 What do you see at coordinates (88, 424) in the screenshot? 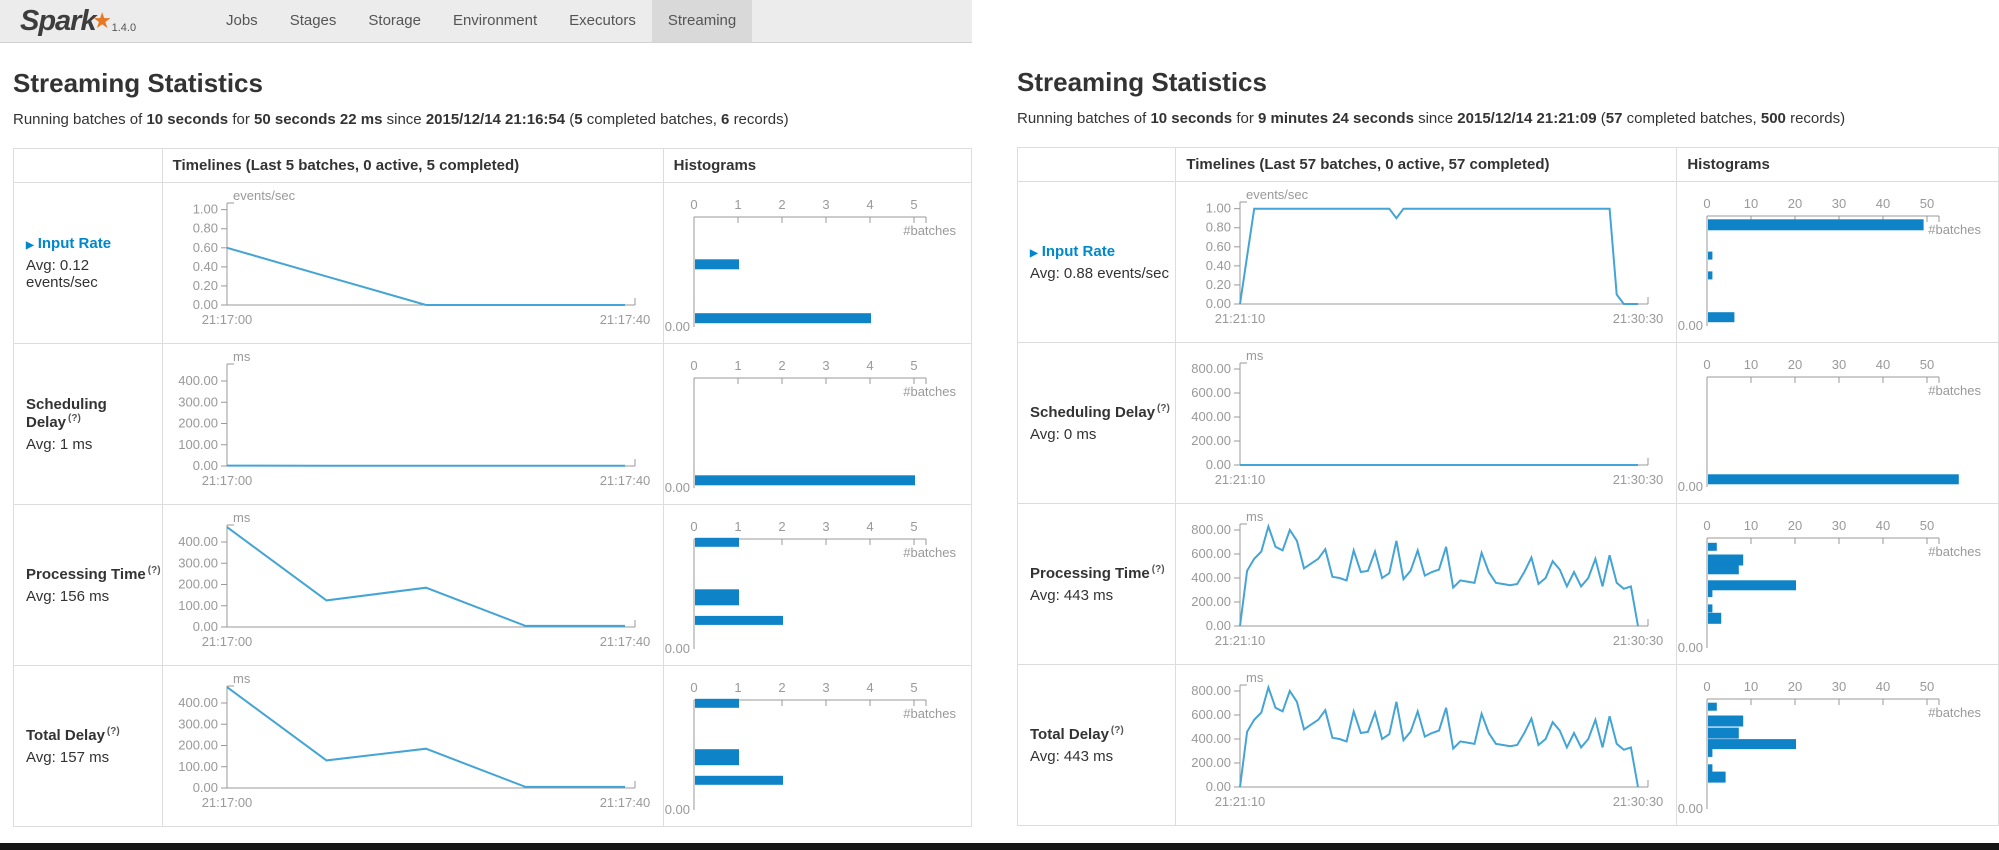
I see `scheduling-delay-label-cell: Scheduling Delay (?) Avg: 1 ms` at bounding box center [88, 424].